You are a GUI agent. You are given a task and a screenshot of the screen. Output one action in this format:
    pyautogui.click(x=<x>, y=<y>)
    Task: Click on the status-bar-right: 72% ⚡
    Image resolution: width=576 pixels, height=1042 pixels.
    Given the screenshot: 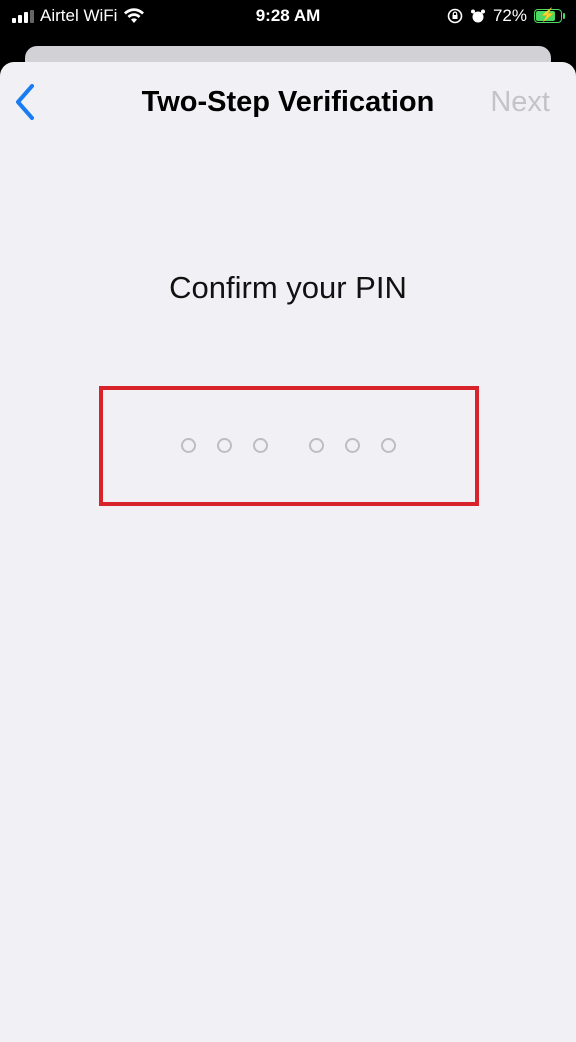 What is the action you would take?
    pyautogui.click(x=506, y=16)
    